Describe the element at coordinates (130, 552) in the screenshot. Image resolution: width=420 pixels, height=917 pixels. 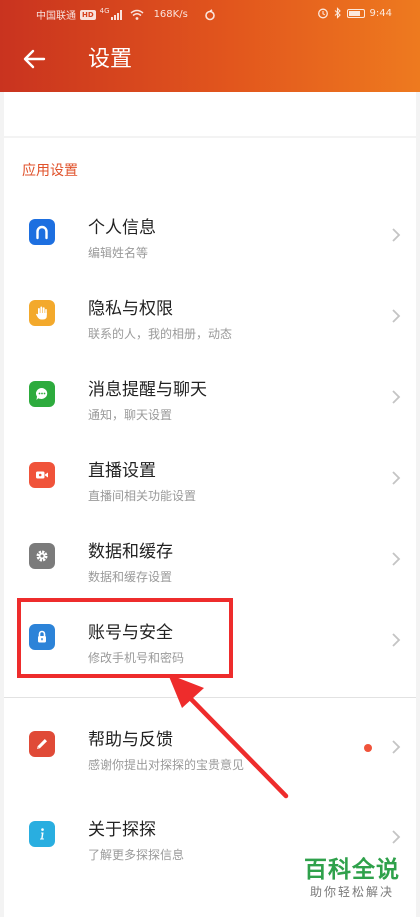
I see `item-title: 数据和缓存` at that location.